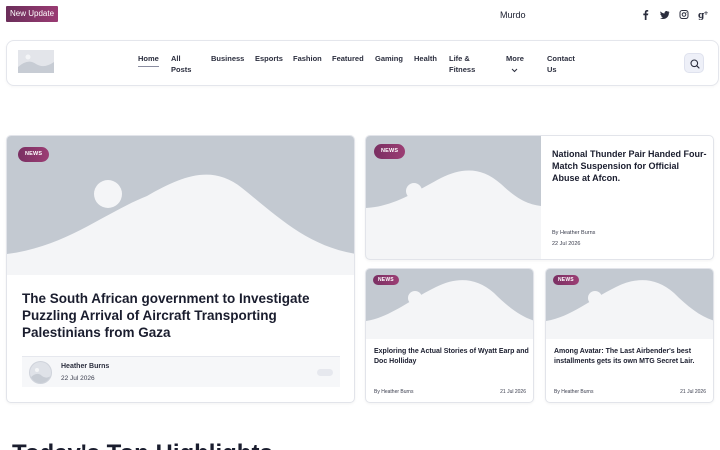 The height and width of the screenshot is (450, 720). Describe the element at coordinates (389, 58) in the screenshot. I see `nav-item-gaming: Gaming` at that location.